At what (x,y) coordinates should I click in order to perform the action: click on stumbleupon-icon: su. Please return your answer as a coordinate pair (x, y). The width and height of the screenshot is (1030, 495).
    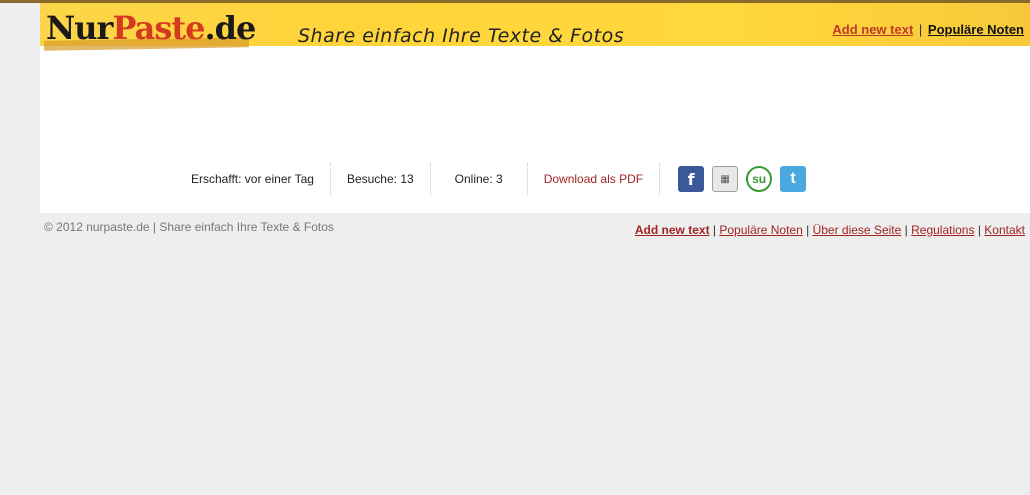
    Looking at the image, I should click on (759, 179).